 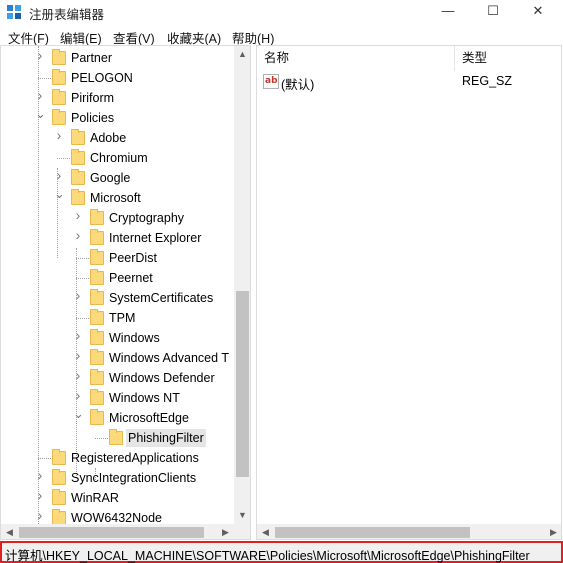 I want to click on column-header-name: 名称, so click(x=355, y=58).